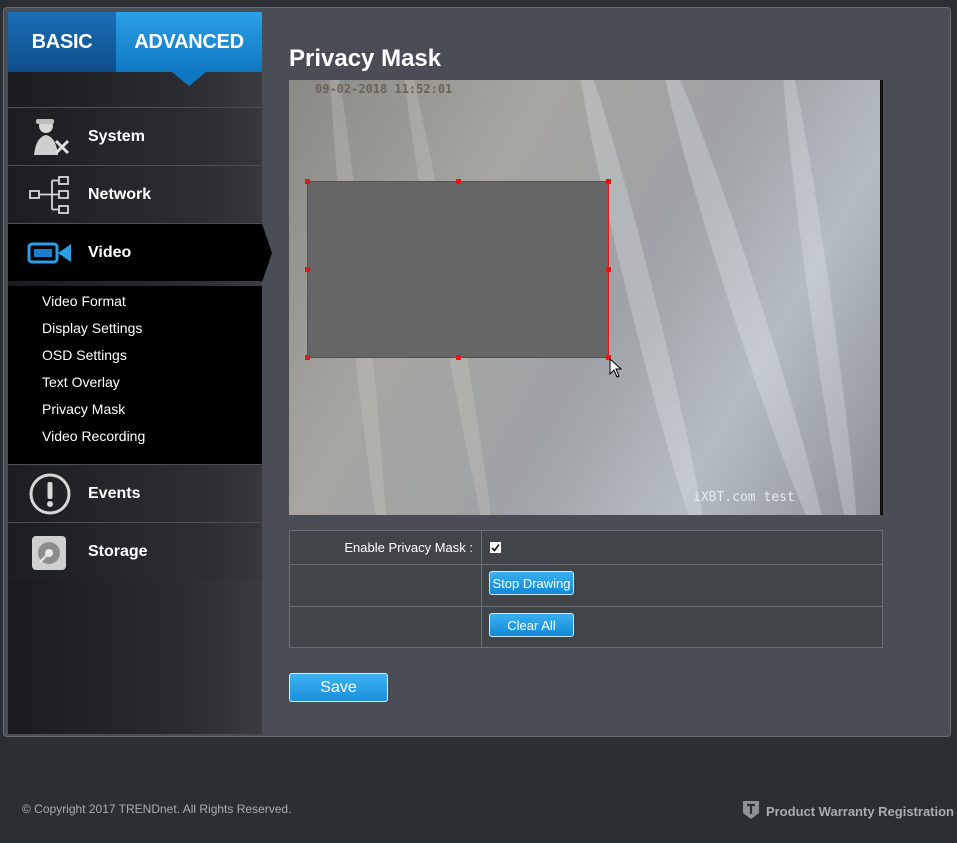  Describe the element at coordinates (586, 586) in the screenshot. I see `settings-row-drawing: Stop Drawing` at that location.